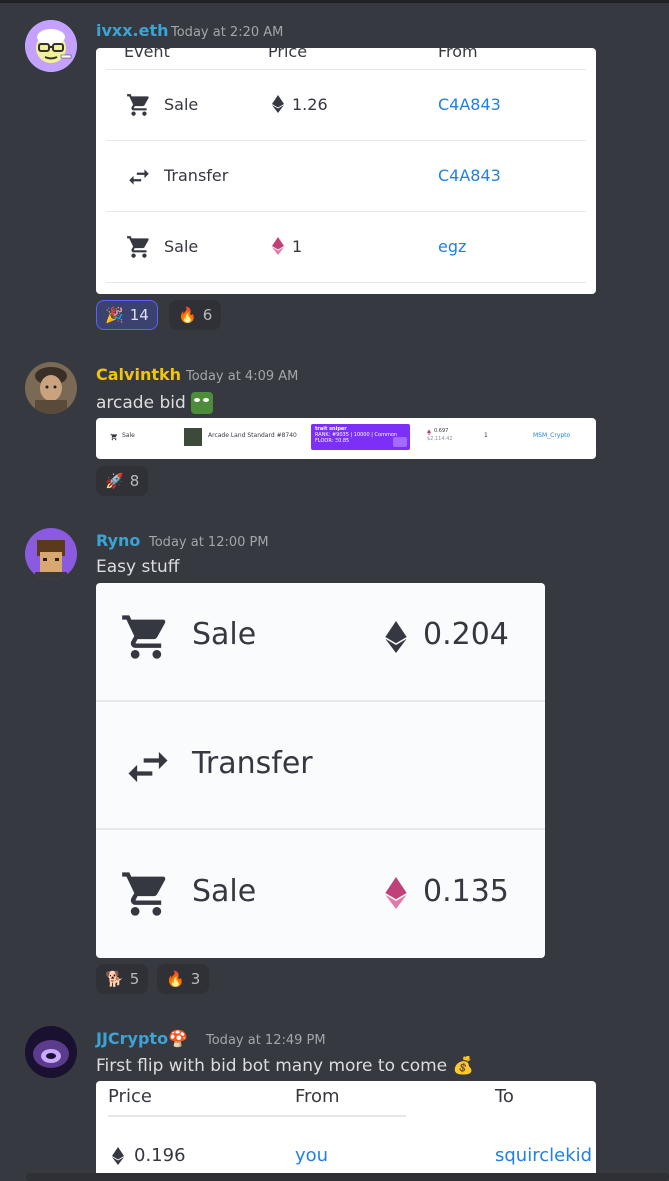 This screenshot has width=669, height=1181. I want to click on from-address: egz, so click(452, 246).